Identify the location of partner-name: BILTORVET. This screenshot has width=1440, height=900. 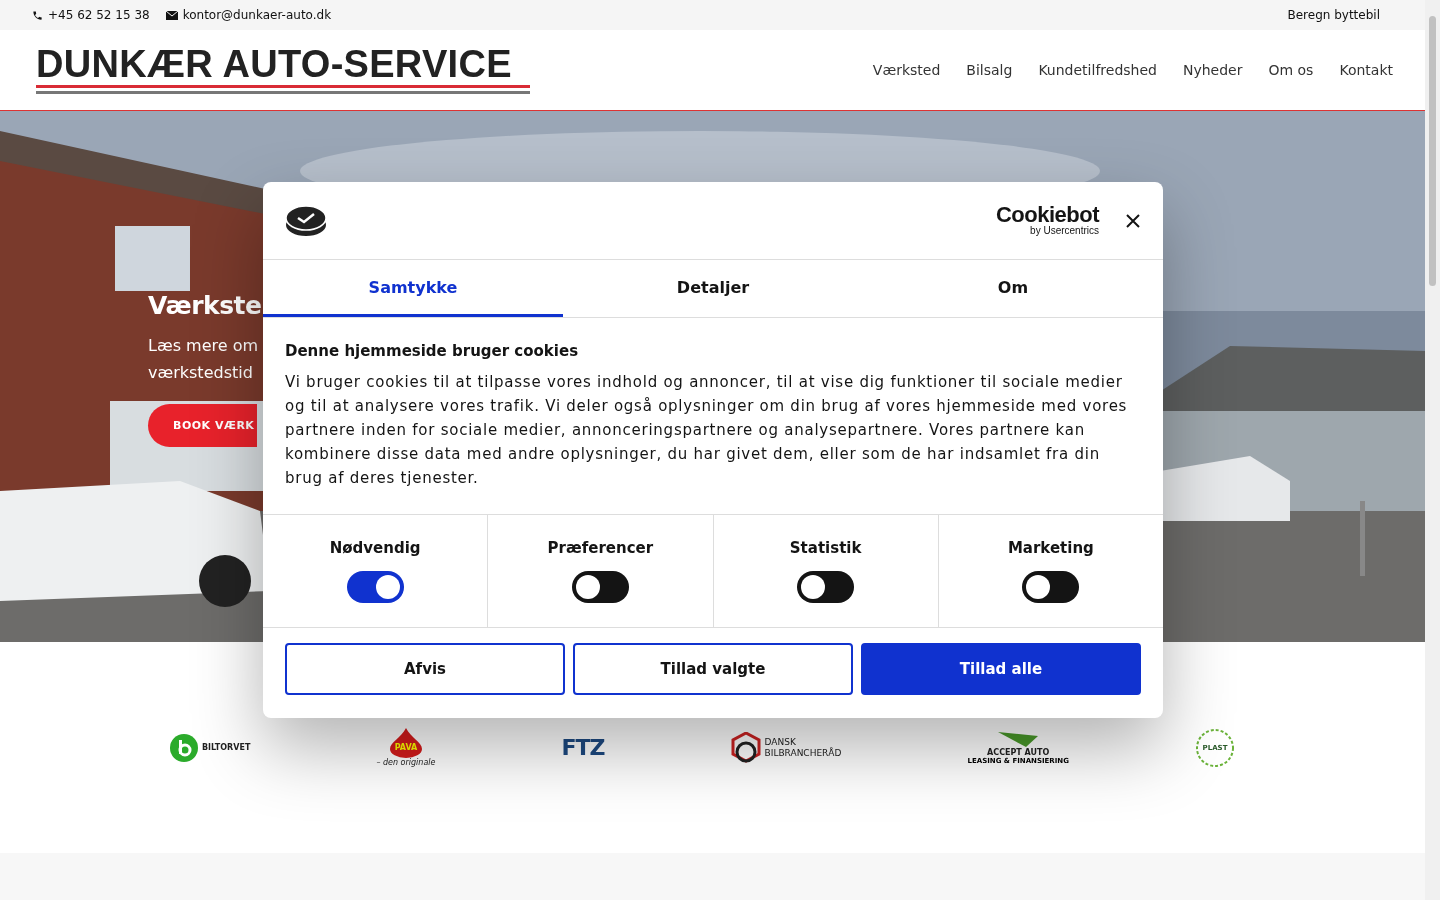
(226, 747).